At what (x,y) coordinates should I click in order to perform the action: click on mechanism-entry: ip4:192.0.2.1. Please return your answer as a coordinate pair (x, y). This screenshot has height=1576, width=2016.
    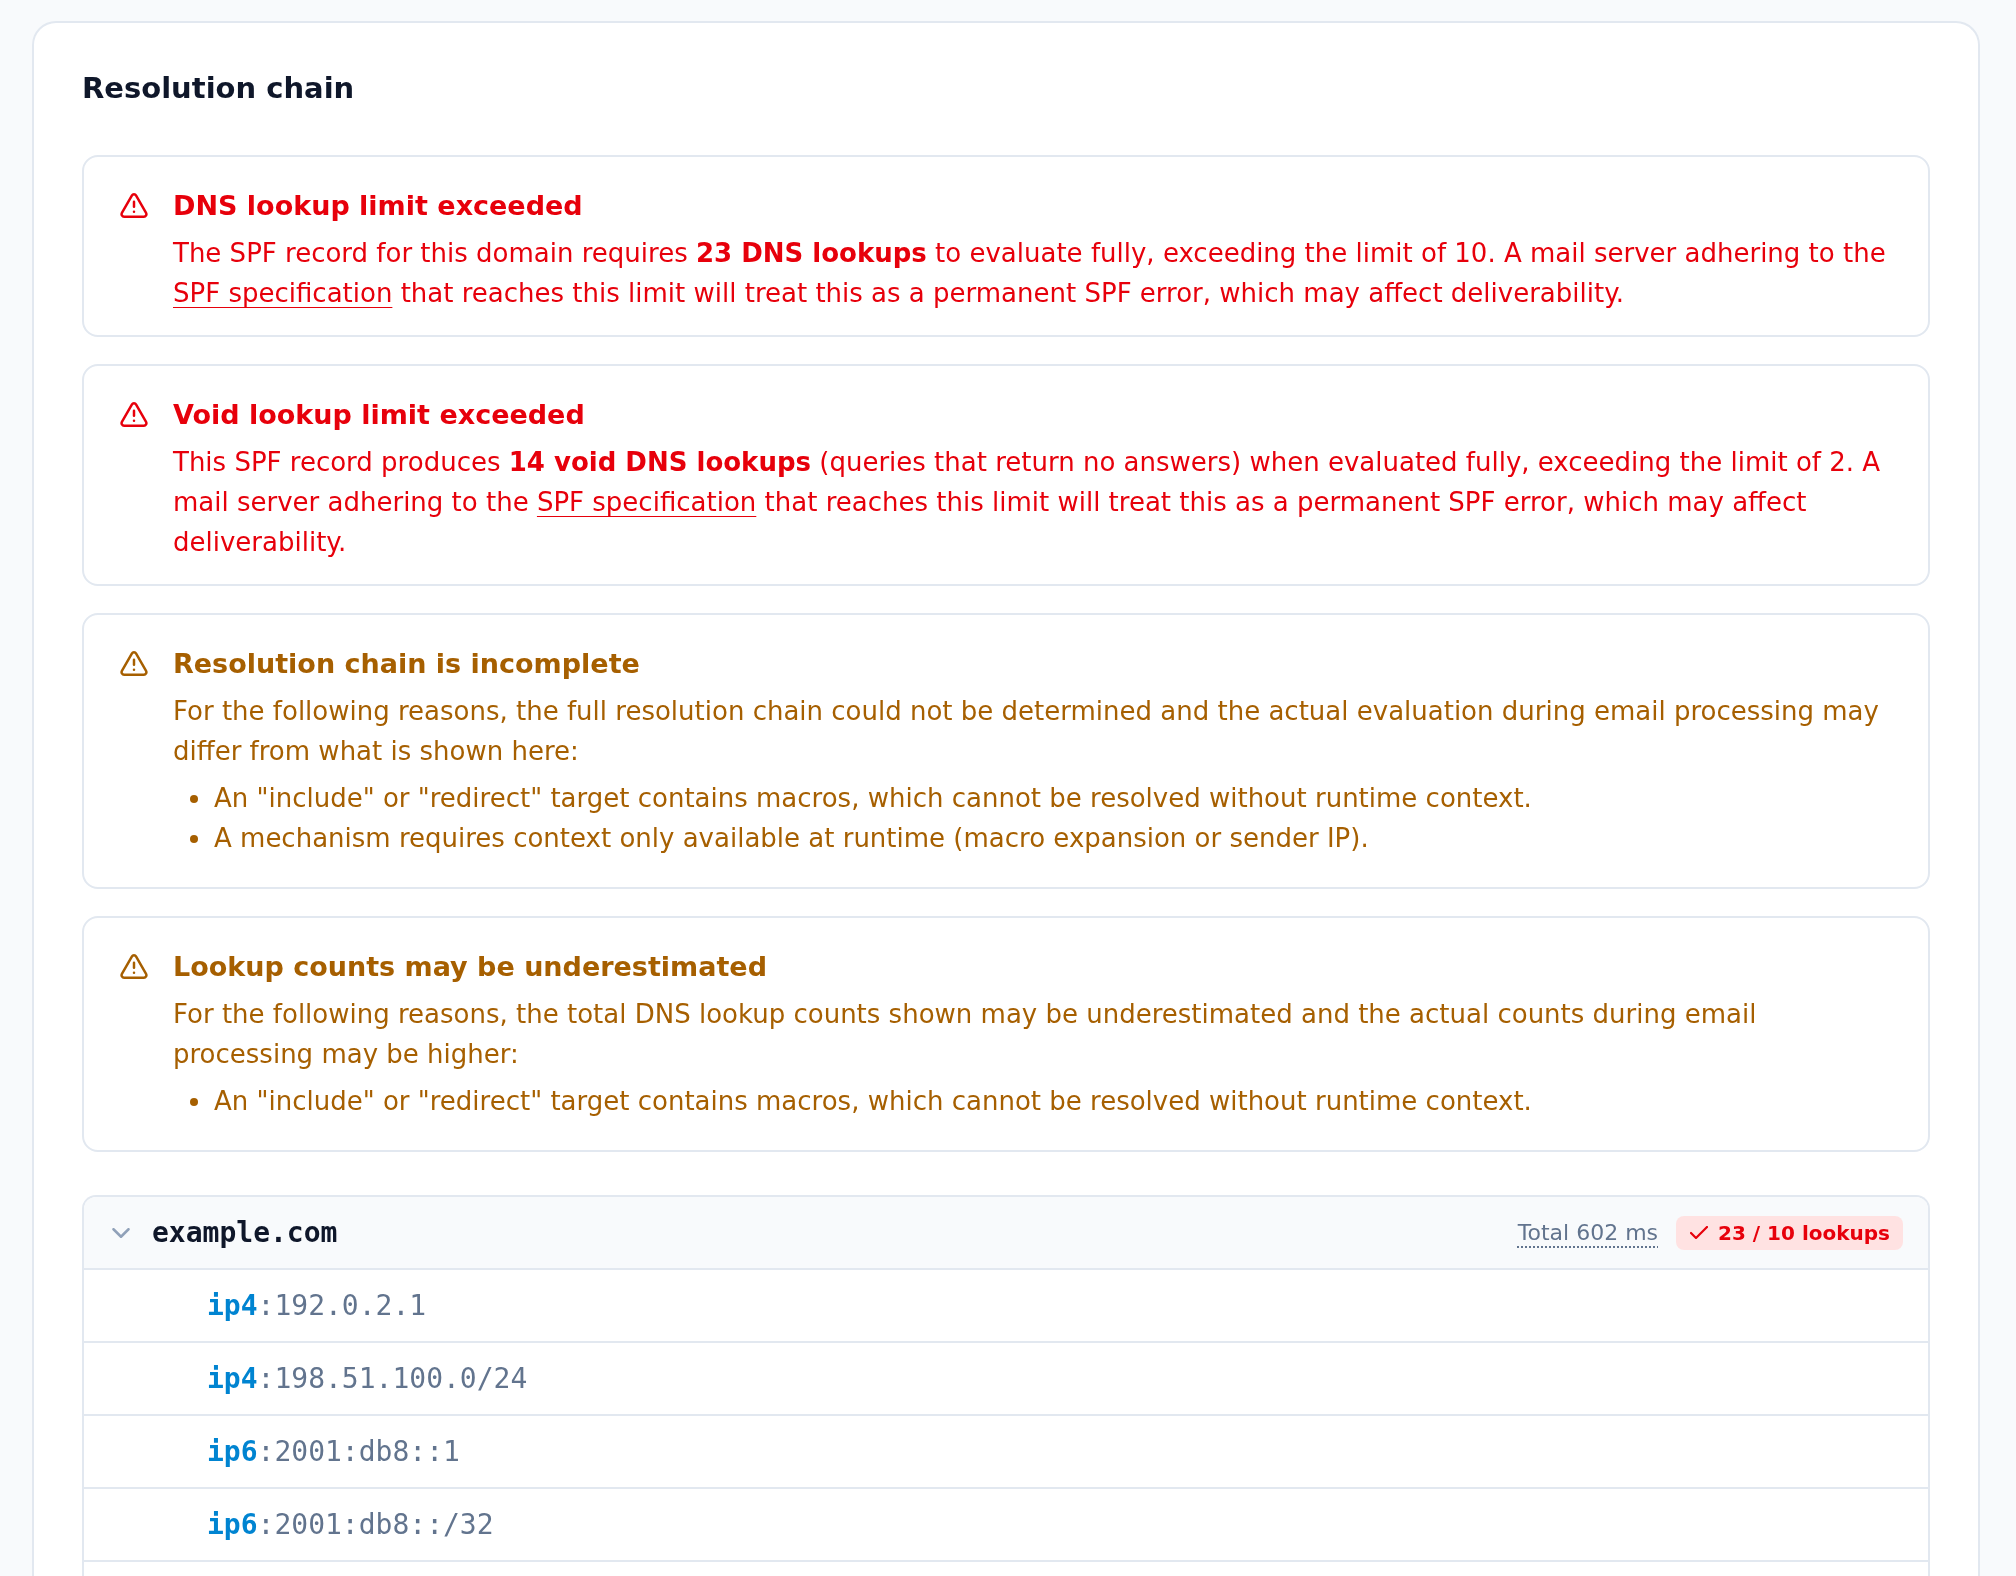
    Looking at the image, I should click on (317, 1305).